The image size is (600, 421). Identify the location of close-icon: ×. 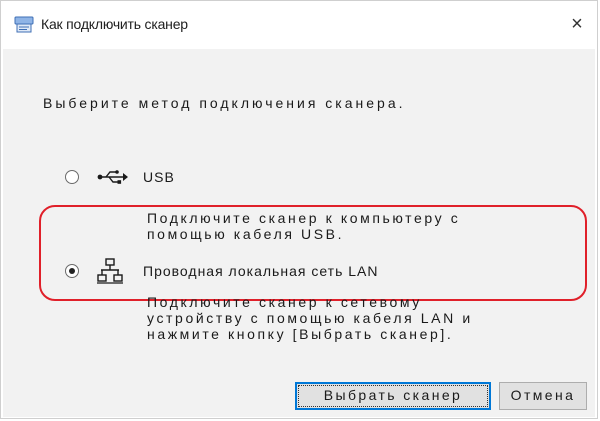
(577, 24).